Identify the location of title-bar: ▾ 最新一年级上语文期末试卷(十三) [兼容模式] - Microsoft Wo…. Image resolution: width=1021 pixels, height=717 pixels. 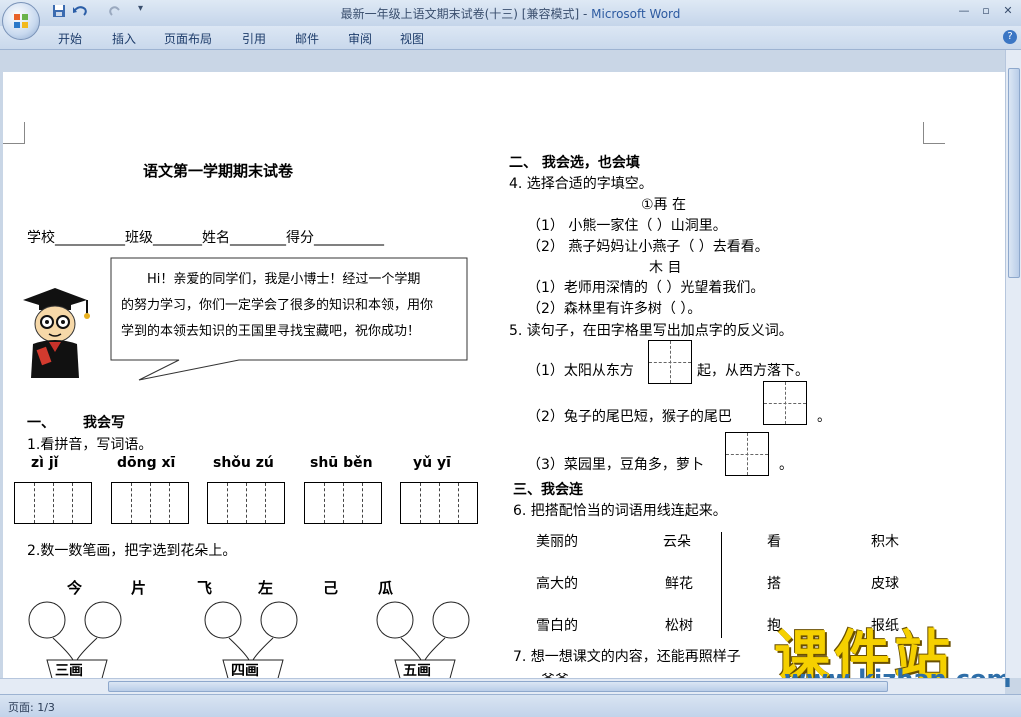
(510, 13).